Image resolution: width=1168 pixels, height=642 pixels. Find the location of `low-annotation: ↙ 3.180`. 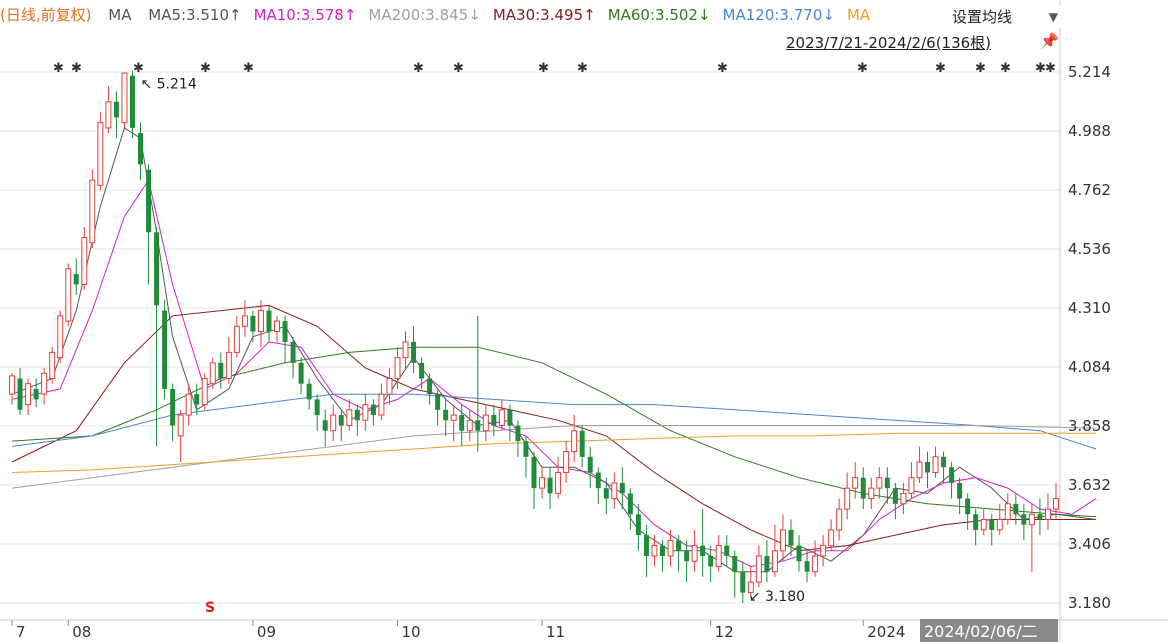

low-annotation: ↙ 3.180 is located at coordinates (777, 597).